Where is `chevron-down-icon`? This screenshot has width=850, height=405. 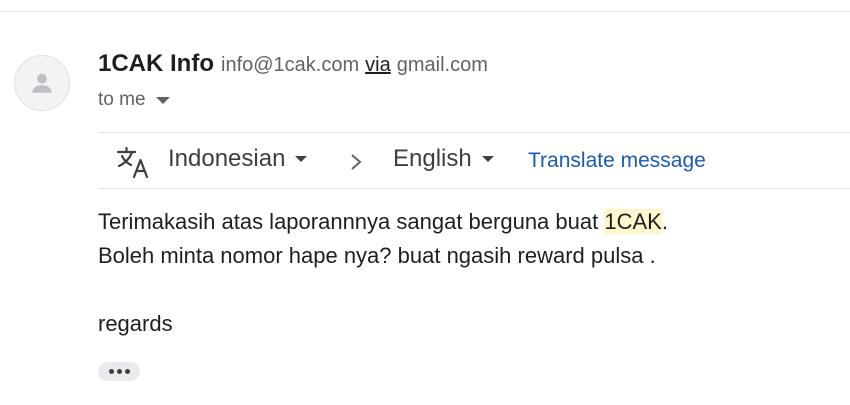 chevron-down-icon is located at coordinates (162, 100).